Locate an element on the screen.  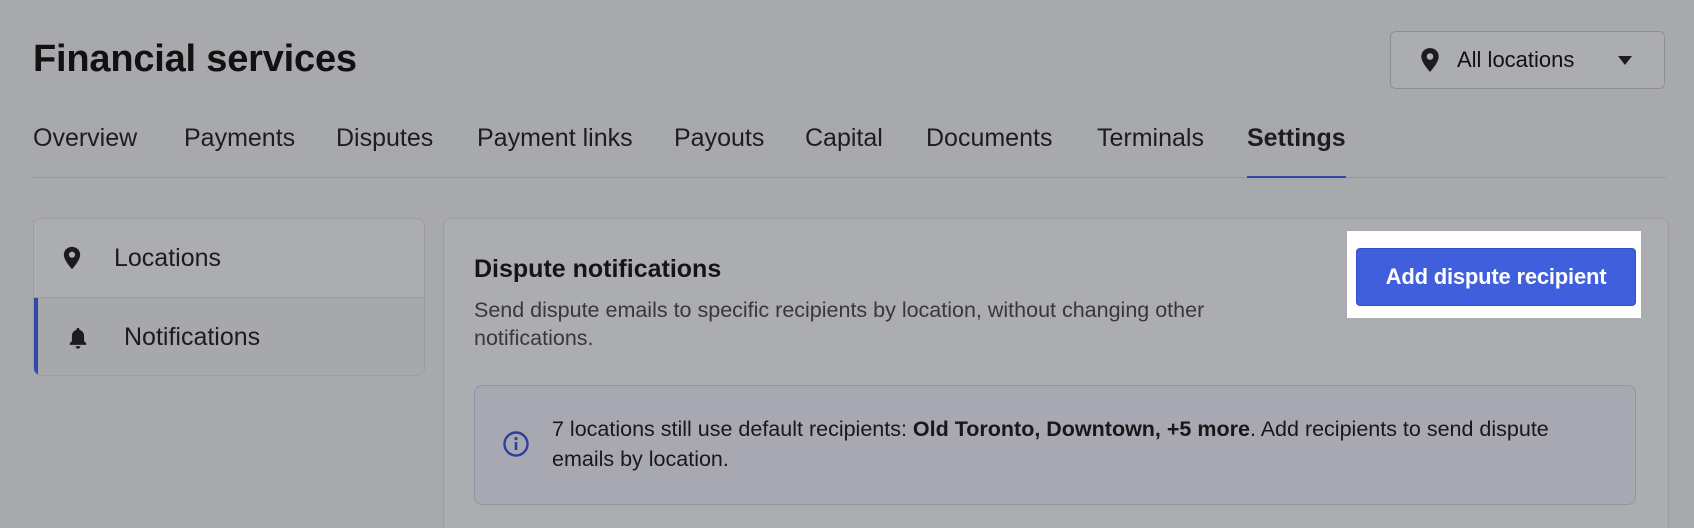
sidebar-item-notifications: Notifications is located at coordinates (229, 336).